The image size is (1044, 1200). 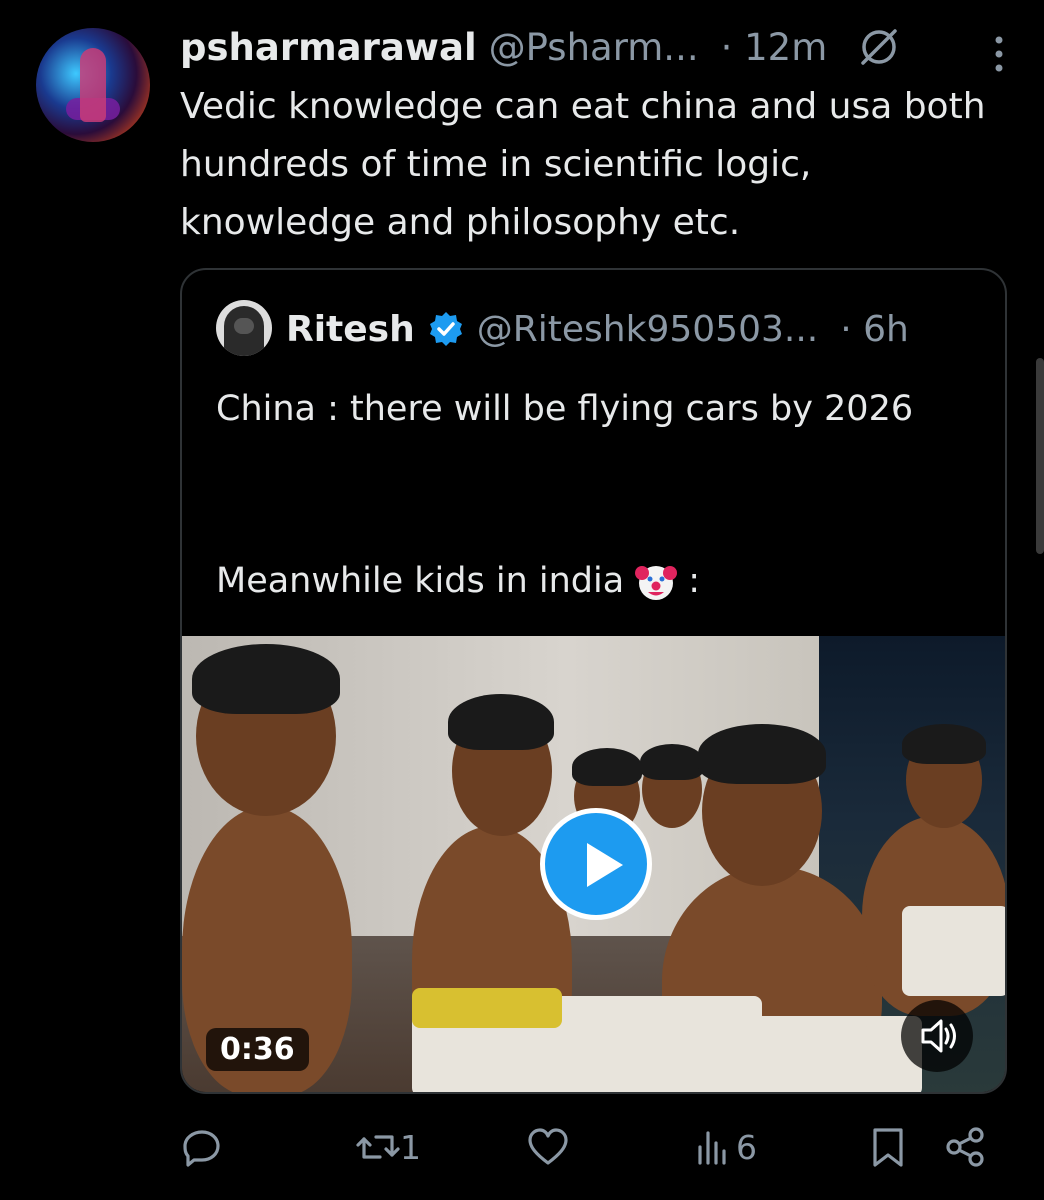 I want to click on tweet-header: psharmarawal @Psharm... · 12m, so click(x=597, y=47).